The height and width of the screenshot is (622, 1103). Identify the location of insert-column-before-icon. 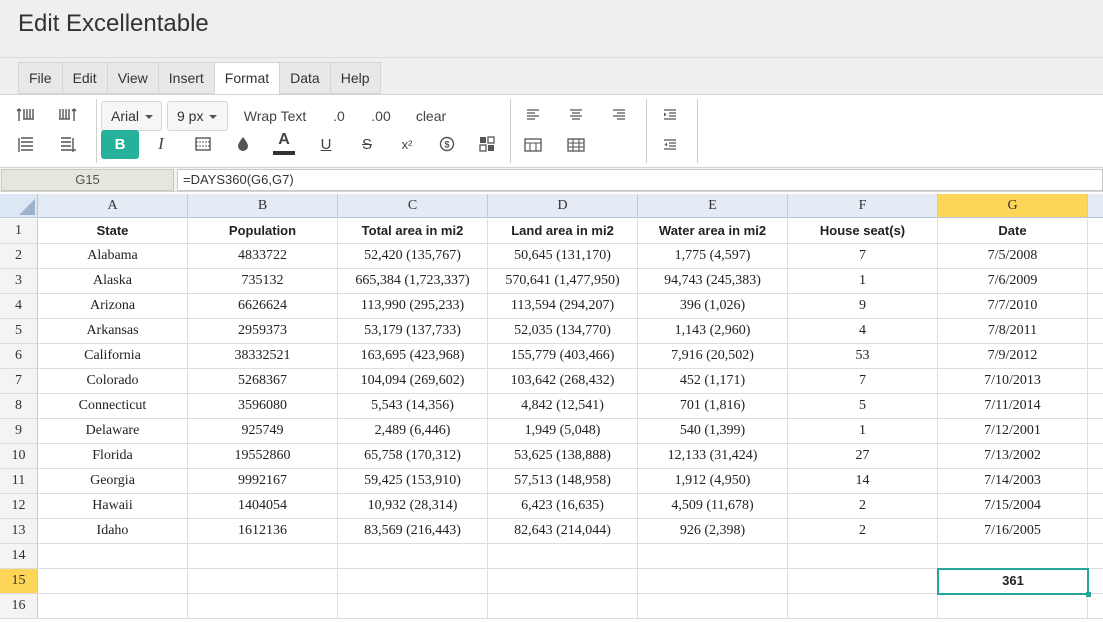
(26, 115).